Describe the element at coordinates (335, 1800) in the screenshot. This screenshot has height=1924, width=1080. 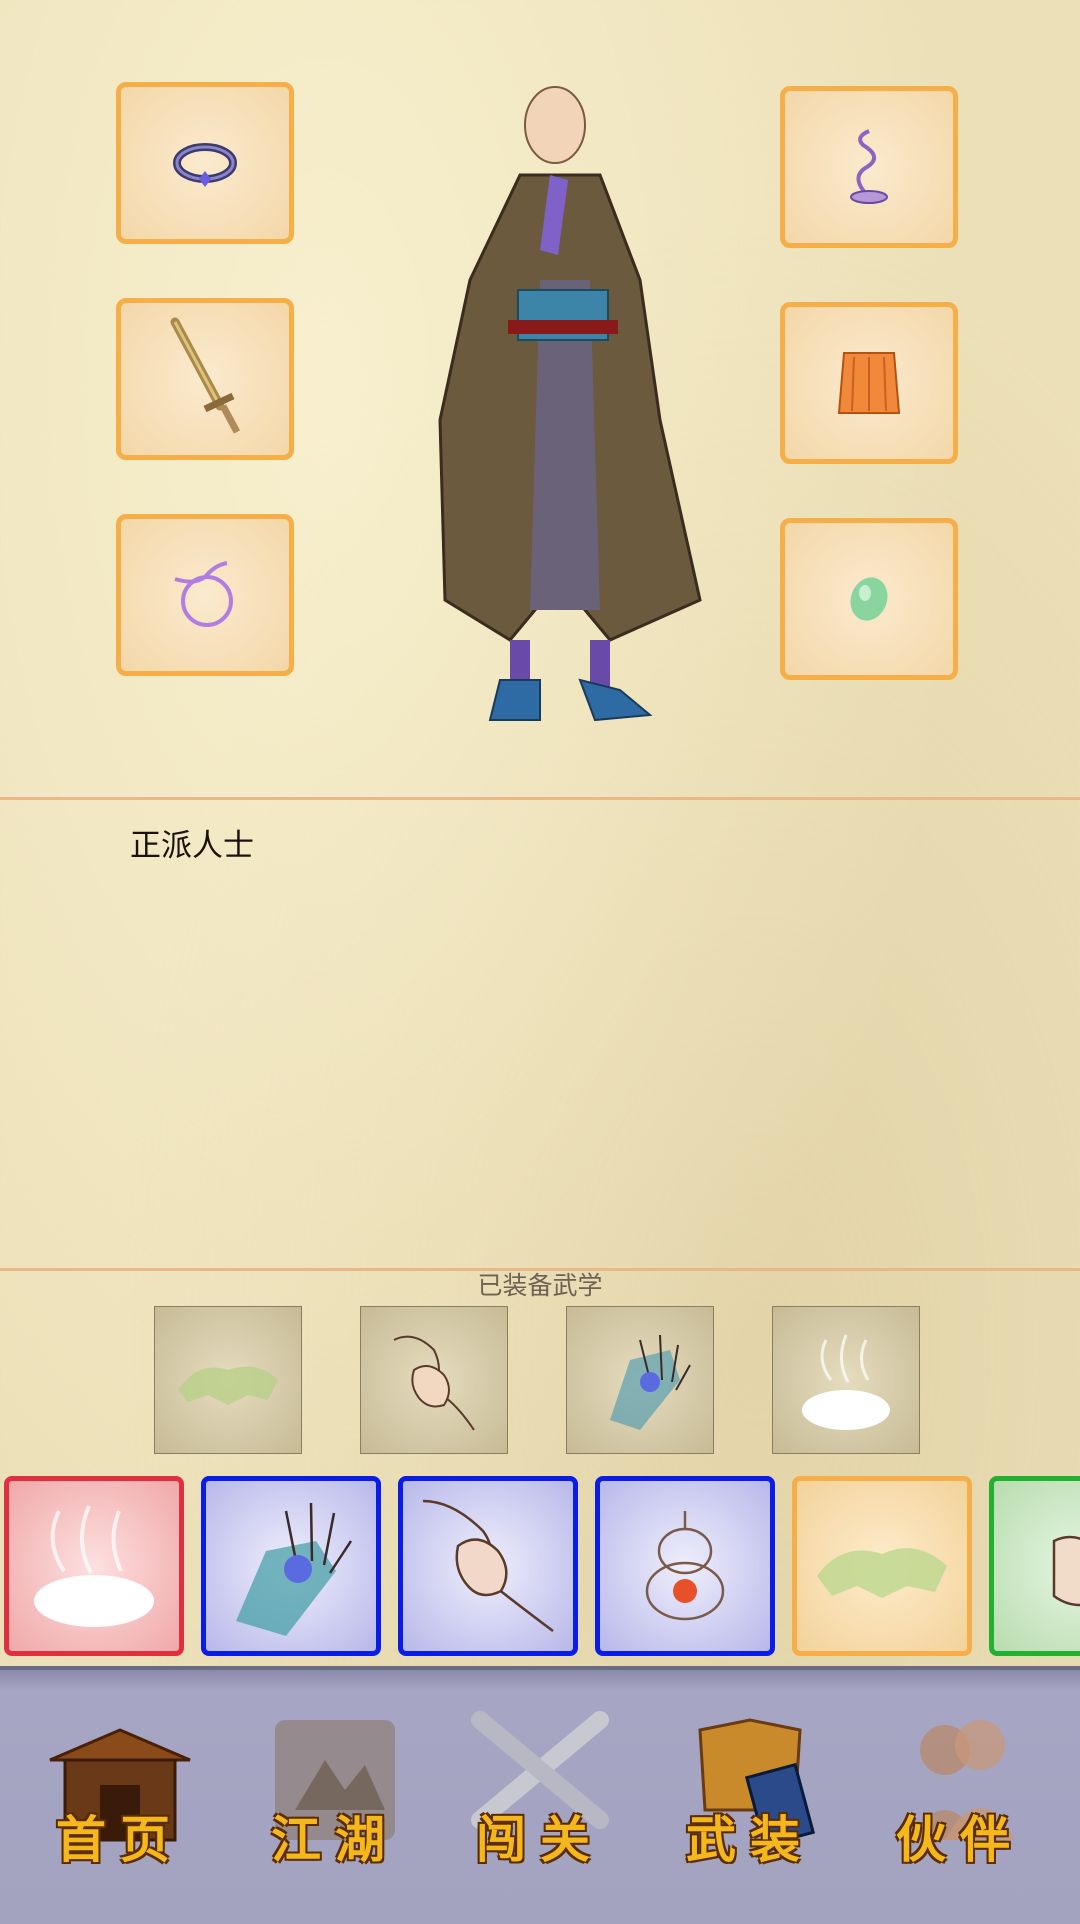
I see `nav-jianghu: 江湖` at that location.